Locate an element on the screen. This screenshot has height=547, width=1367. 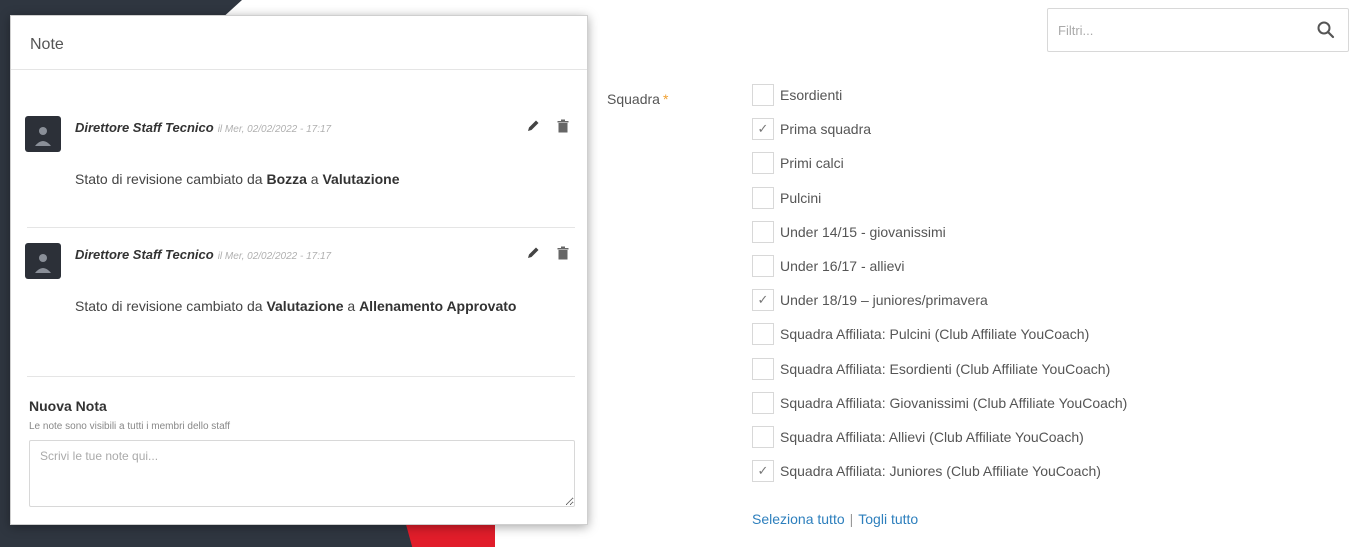
team-field-label: Squadra * is located at coordinates (637, 99).